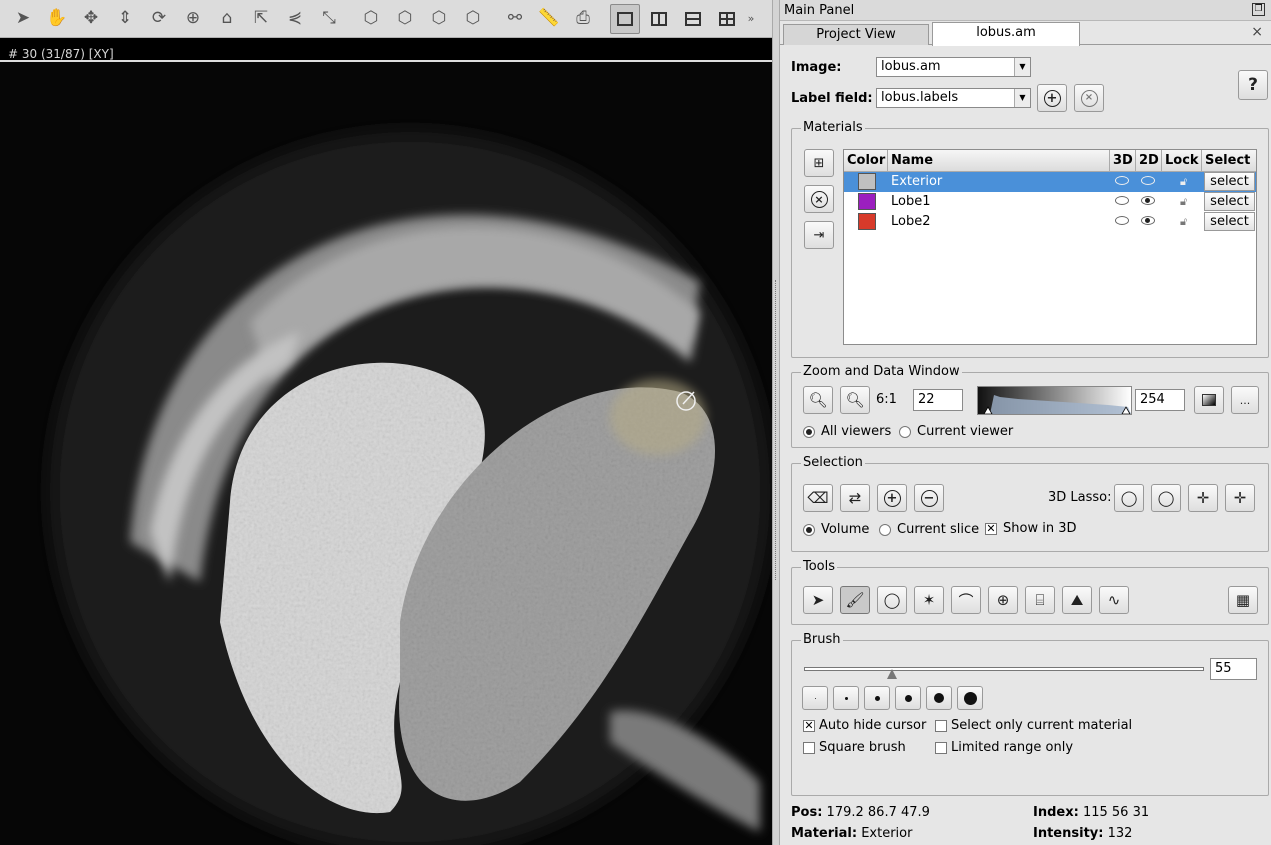 The image size is (1271, 845). Describe the element at coordinates (329, 19) in the screenshot. I see `measure-icon: ⤡` at that location.